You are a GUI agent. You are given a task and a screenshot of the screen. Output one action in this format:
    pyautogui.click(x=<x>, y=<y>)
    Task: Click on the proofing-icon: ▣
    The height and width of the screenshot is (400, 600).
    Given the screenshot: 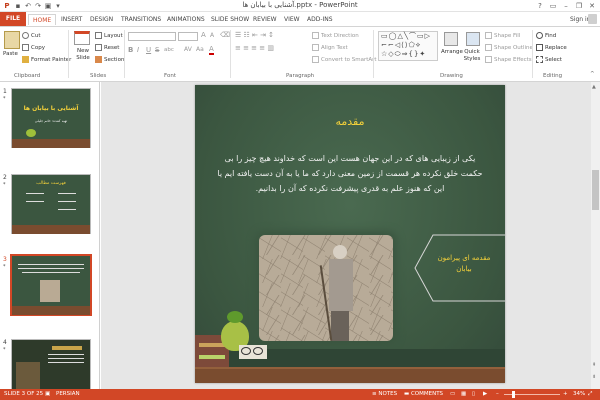 What is the action you would take?
    pyautogui.click(x=47, y=394)
    